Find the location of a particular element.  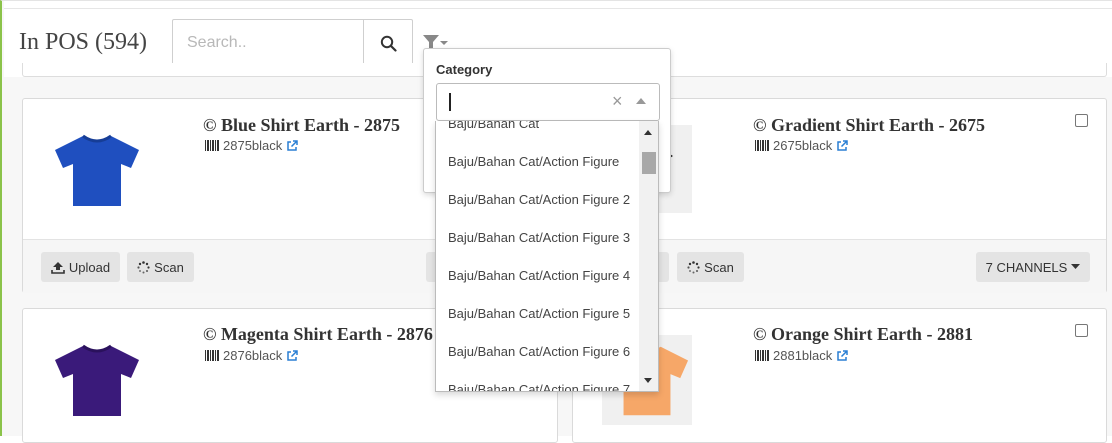

upload-icon is located at coordinates (58, 267).